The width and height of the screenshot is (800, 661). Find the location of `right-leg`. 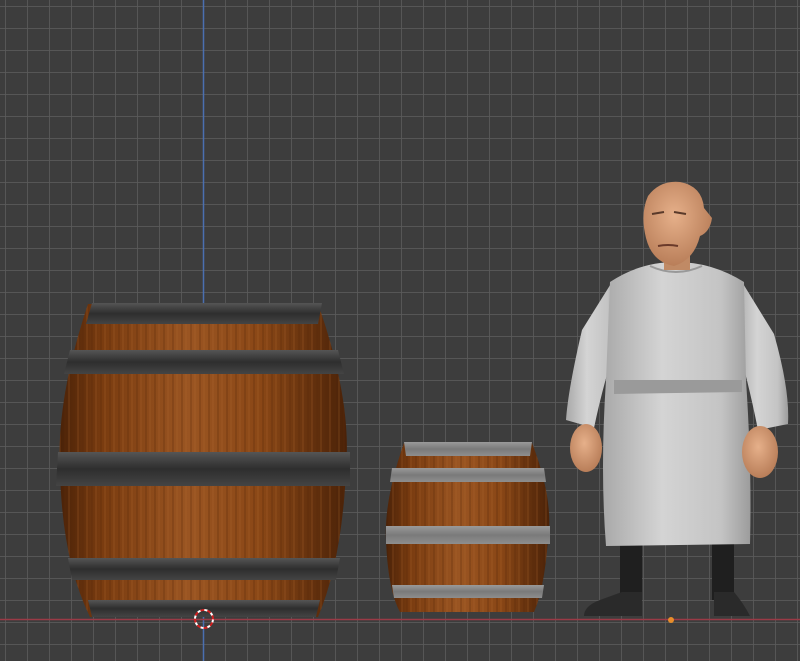

right-leg is located at coordinates (723, 570).